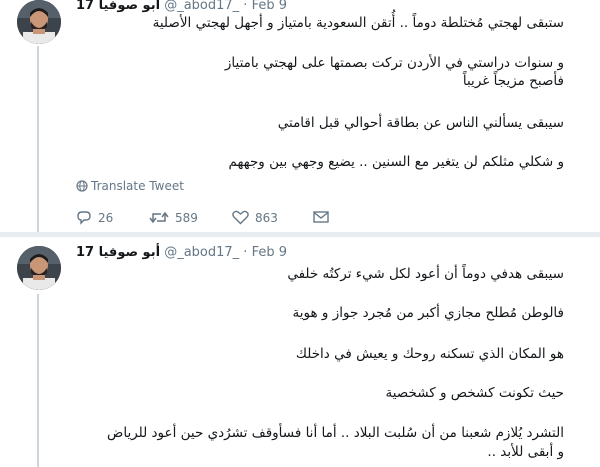 This screenshot has height=467, width=600. Describe the element at coordinates (159, 217) in the screenshot. I see `retweet-icon` at that location.